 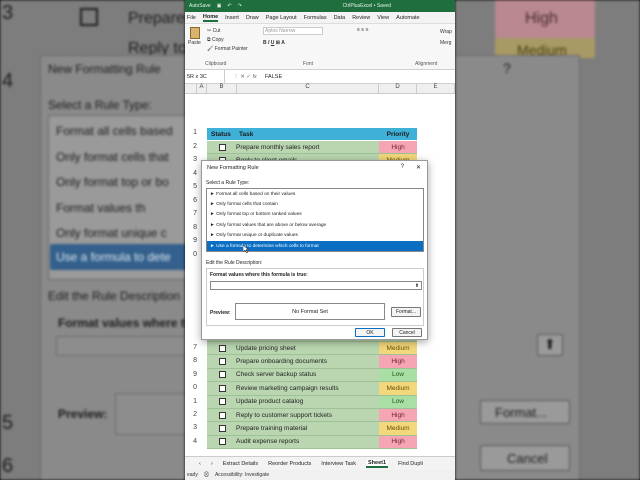 What do you see at coordinates (307, 441) in the screenshot?
I see `task-cell: Audit expense reports` at bounding box center [307, 441].